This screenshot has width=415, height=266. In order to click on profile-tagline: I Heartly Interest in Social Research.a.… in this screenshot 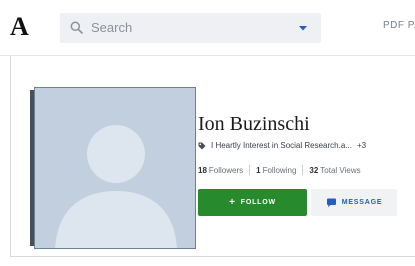, I will do `click(282, 145)`.